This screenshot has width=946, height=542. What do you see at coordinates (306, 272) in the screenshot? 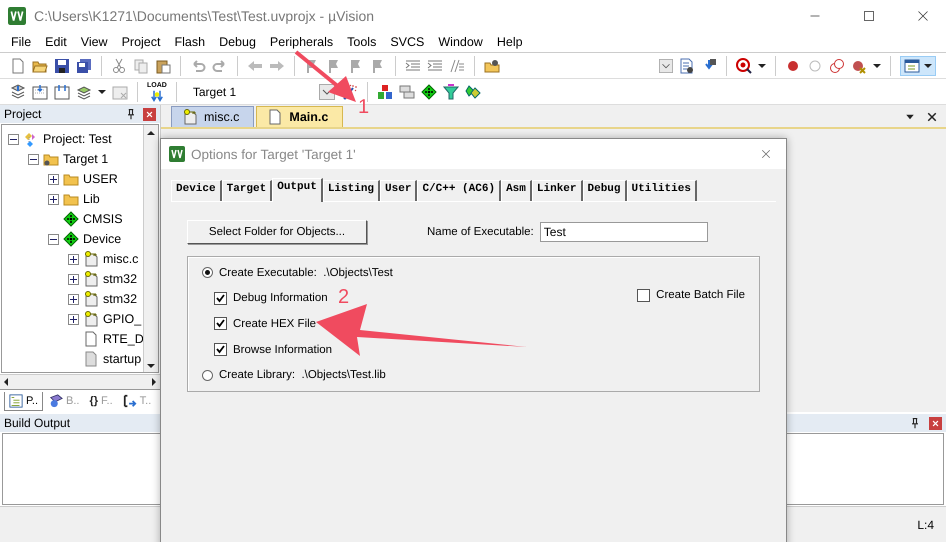
I see `option-label: Create Executable: .\Objects\Test` at bounding box center [306, 272].